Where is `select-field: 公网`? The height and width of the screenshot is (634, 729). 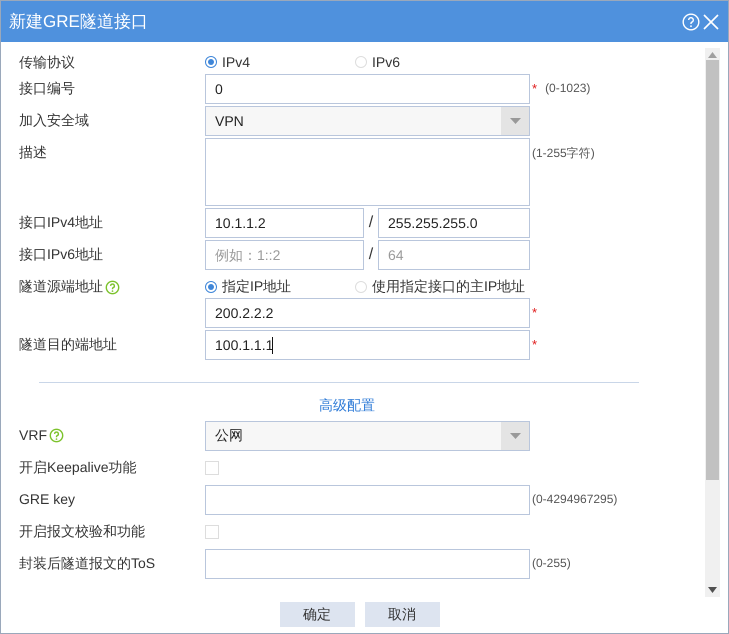
select-field: 公网 is located at coordinates (367, 436).